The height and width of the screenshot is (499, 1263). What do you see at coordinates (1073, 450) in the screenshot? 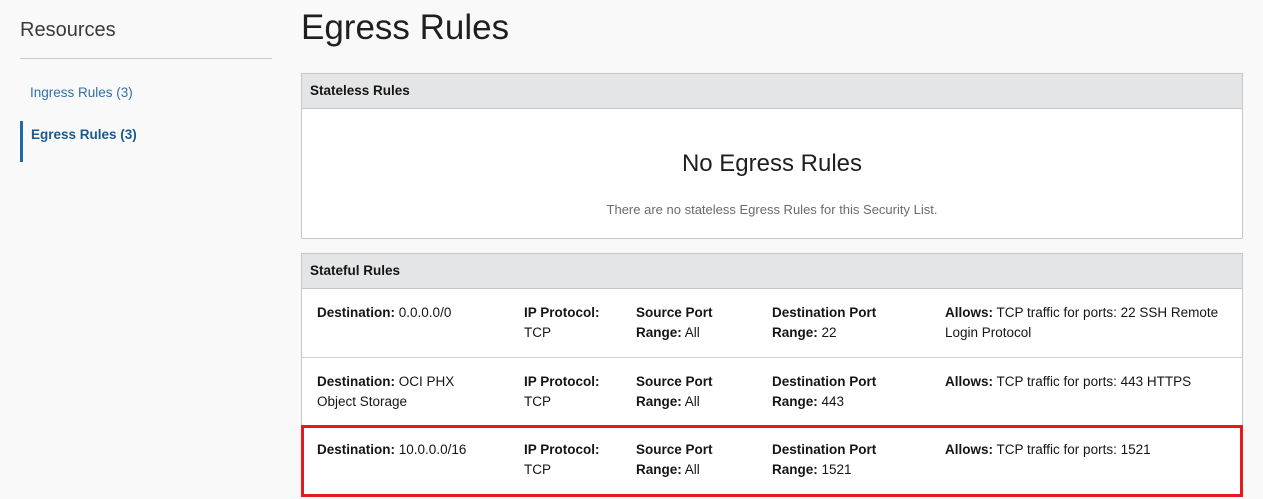
I see `allows-value: TCP traffic for ports: 1521` at bounding box center [1073, 450].